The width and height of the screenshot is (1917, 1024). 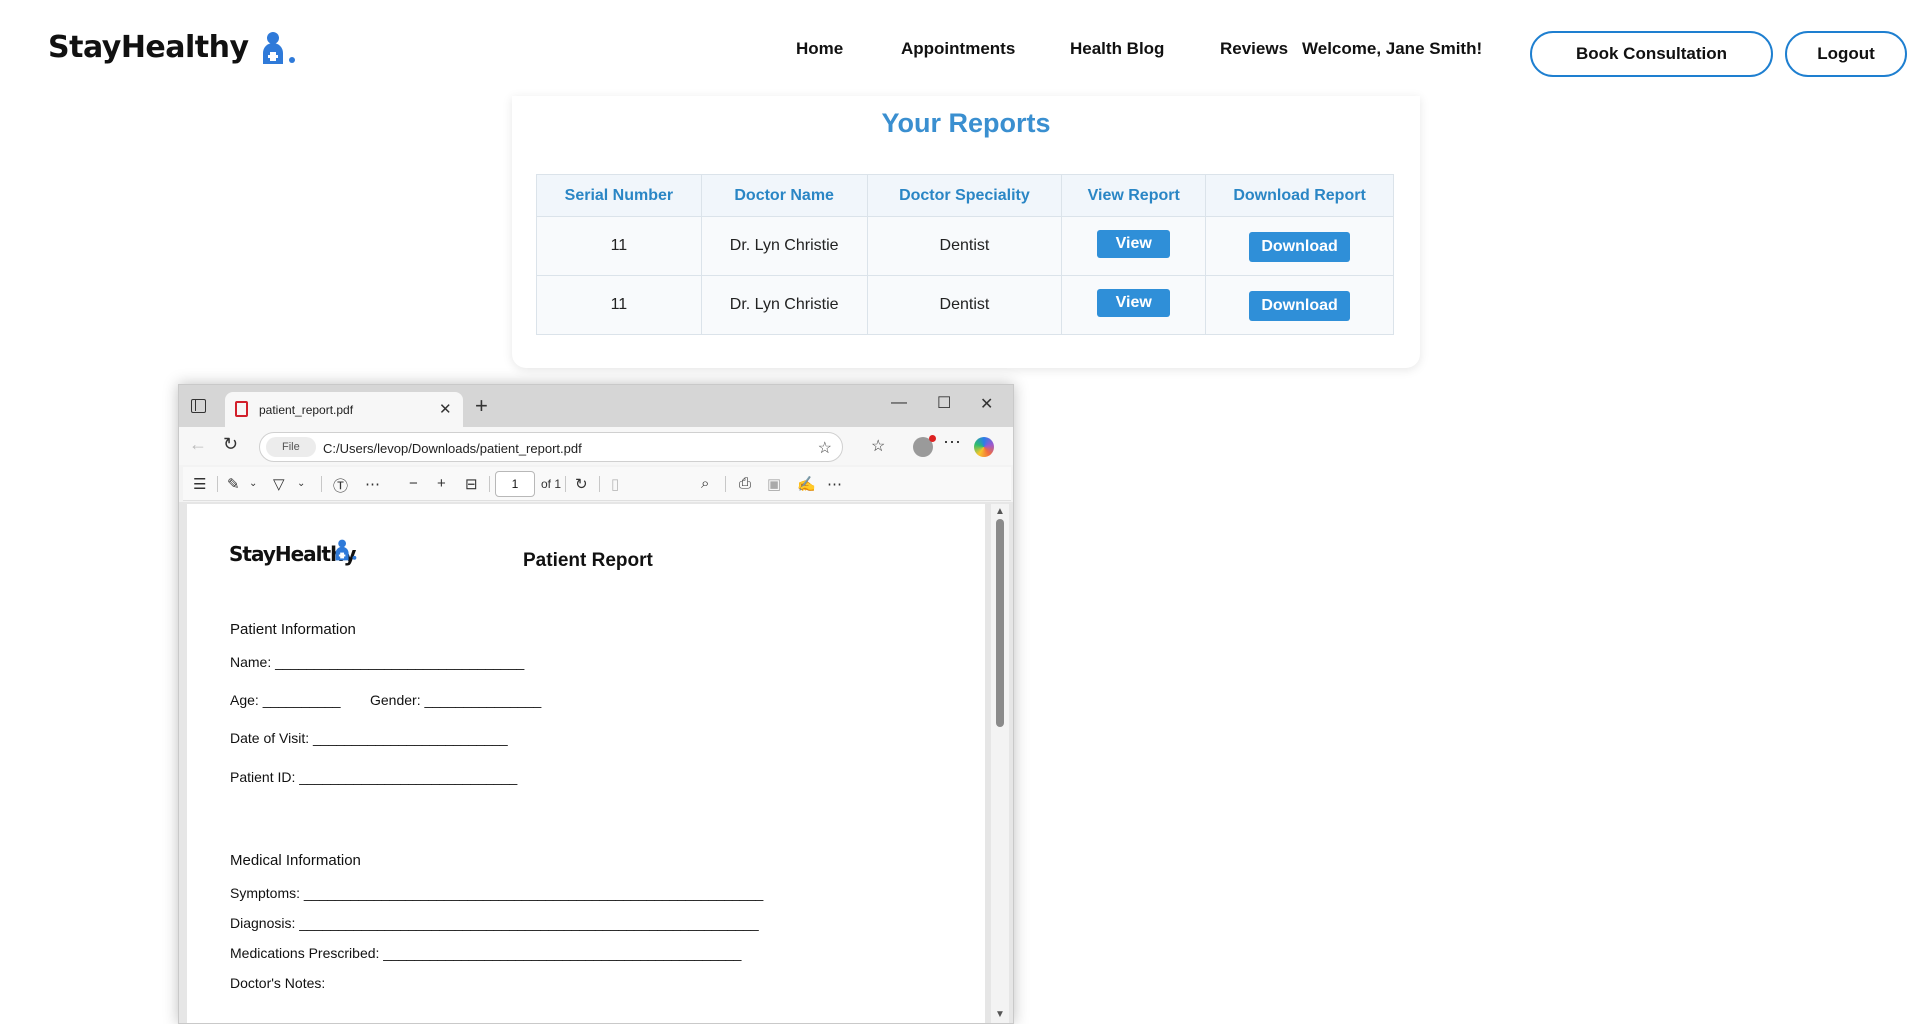 I want to click on download-cell: Download, so click(x=1299, y=305).